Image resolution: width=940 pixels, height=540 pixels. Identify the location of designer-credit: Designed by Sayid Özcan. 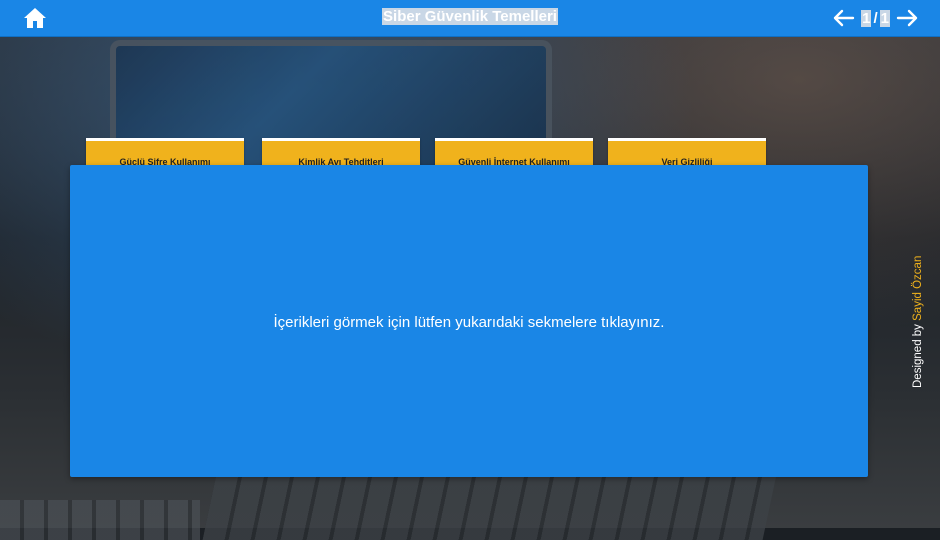
(918, 322).